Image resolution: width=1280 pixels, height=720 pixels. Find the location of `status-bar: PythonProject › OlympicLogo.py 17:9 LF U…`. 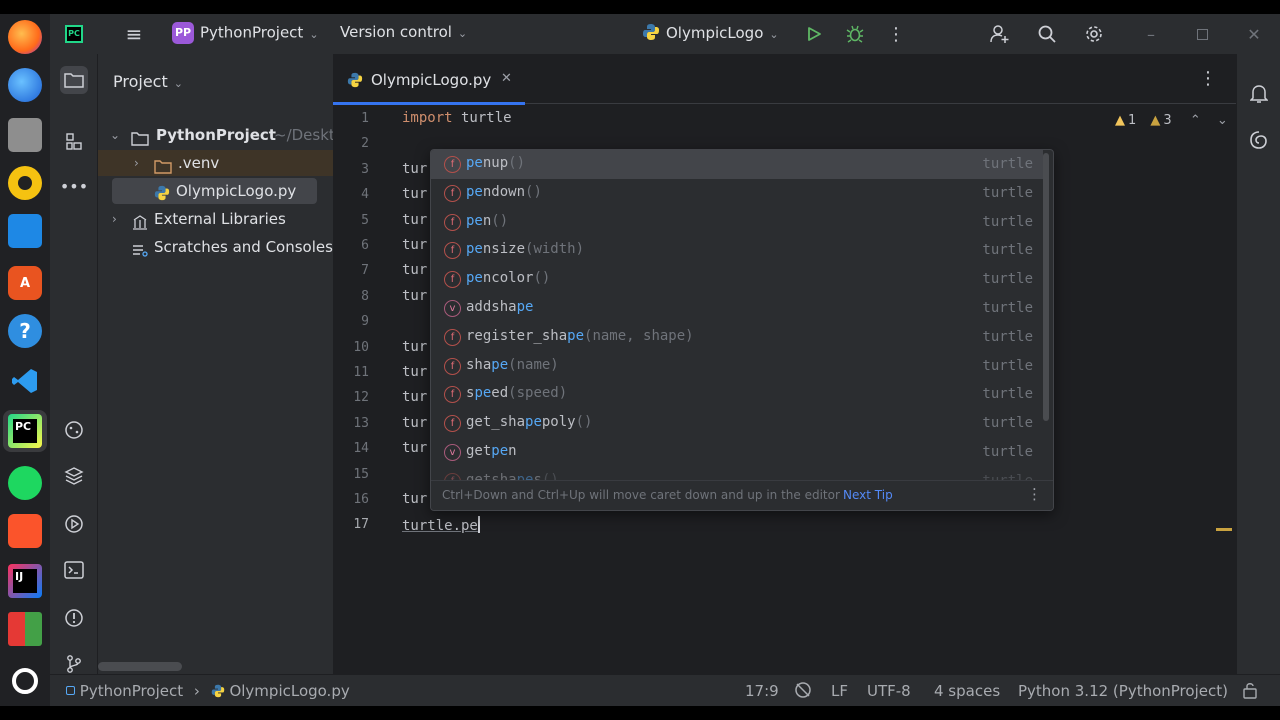

status-bar: PythonProject › OlympicLogo.py 17:9 LF U… is located at coordinates (665, 690).